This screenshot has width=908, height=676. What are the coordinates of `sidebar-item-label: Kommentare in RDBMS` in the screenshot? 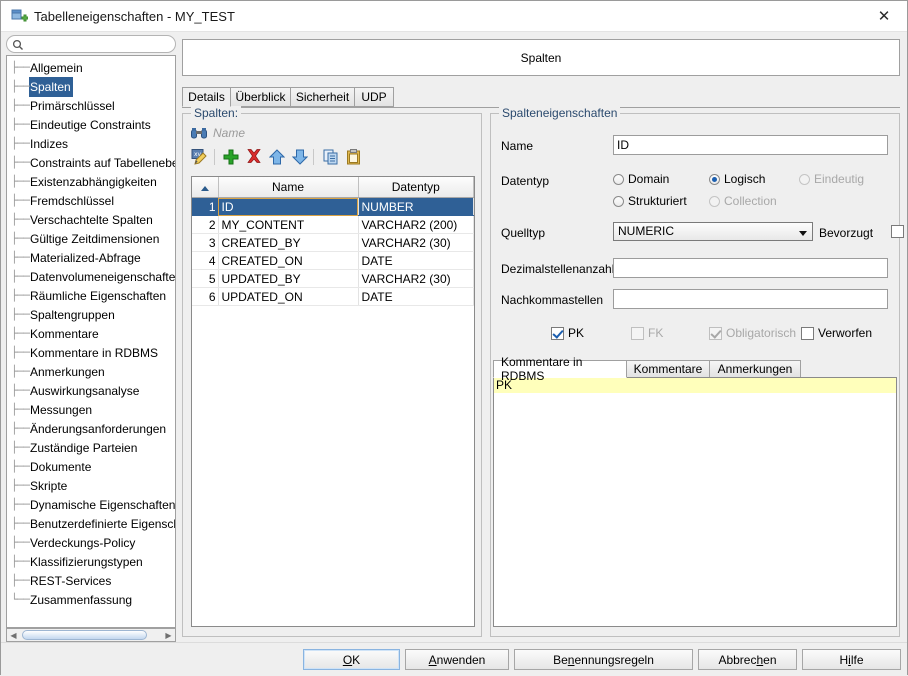 It's located at (94, 353).